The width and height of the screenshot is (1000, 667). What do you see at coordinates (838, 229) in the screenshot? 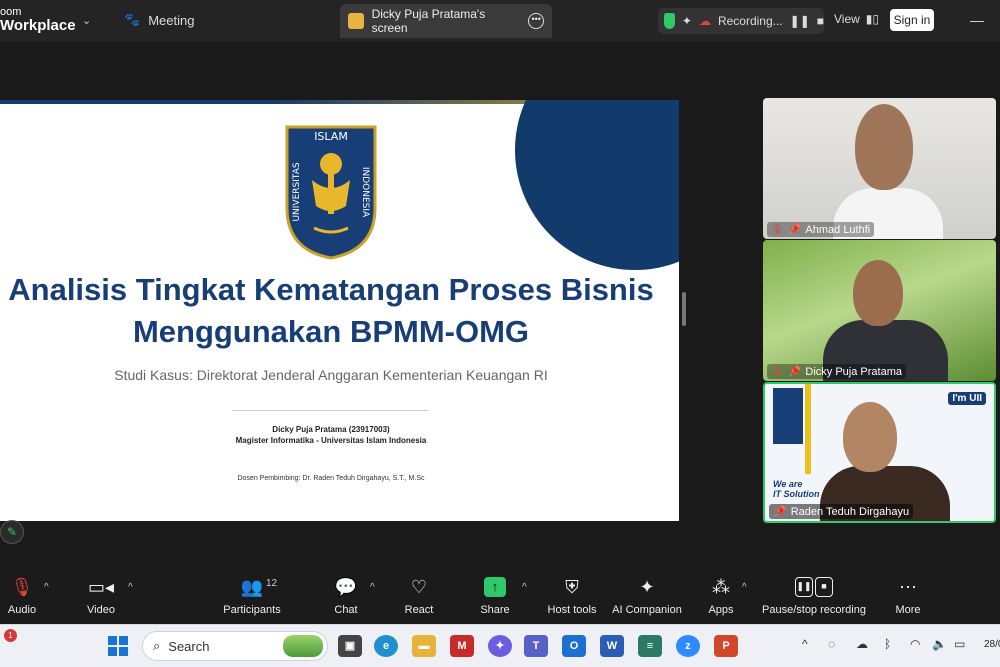
I see `participant-name: Ahmad Luthfi` at bounding box center [838, 229].